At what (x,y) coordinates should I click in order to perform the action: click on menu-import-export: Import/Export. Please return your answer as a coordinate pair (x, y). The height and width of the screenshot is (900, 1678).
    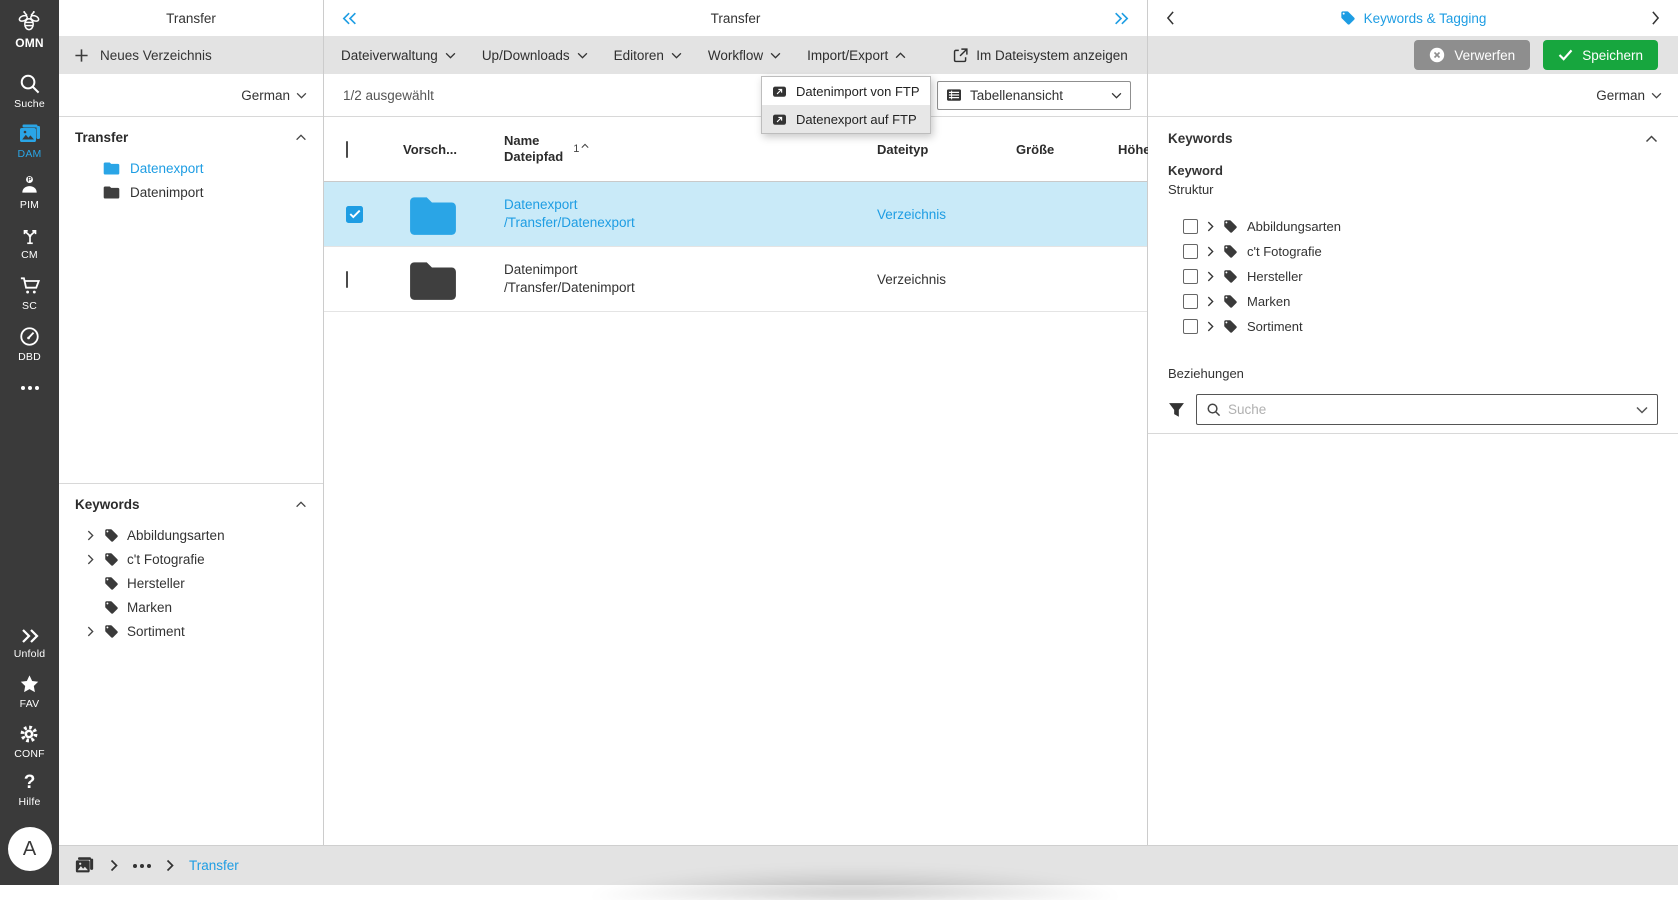
    Looking at the image, I should click on (856, 55).